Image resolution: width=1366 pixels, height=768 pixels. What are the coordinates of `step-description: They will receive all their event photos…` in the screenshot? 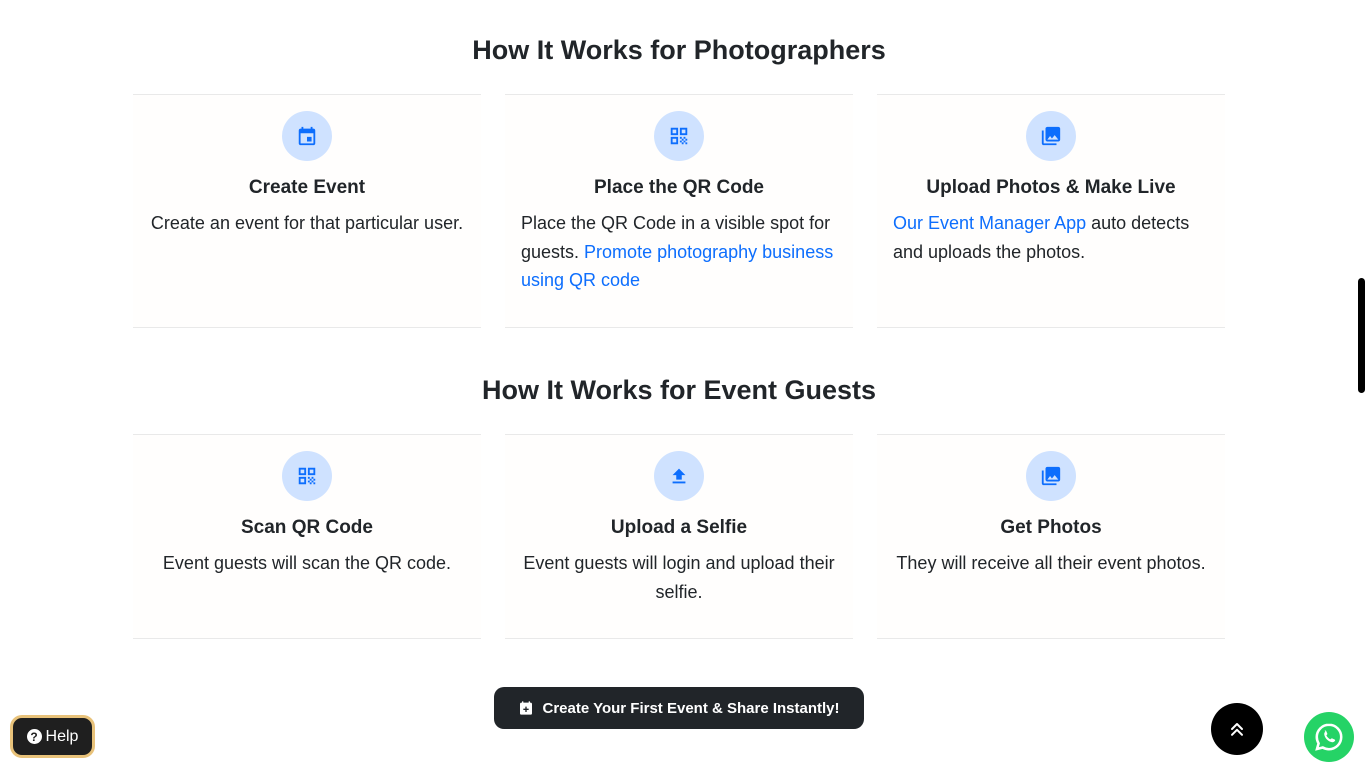 It's located at (1051, 563).